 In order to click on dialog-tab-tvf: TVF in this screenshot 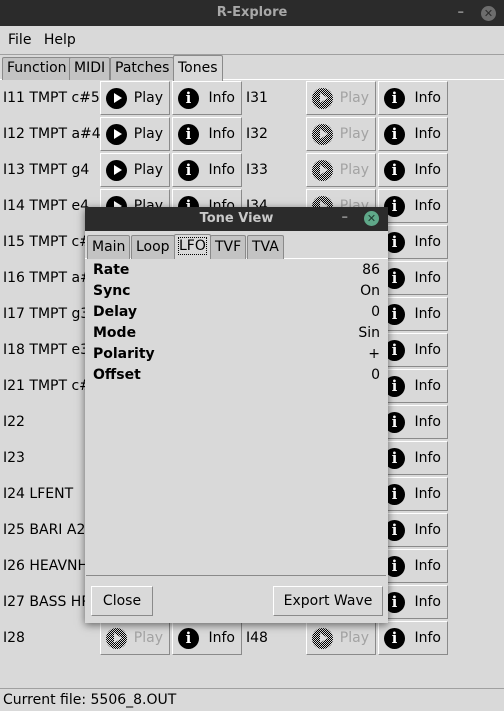, I will do `click(228, 247)`.